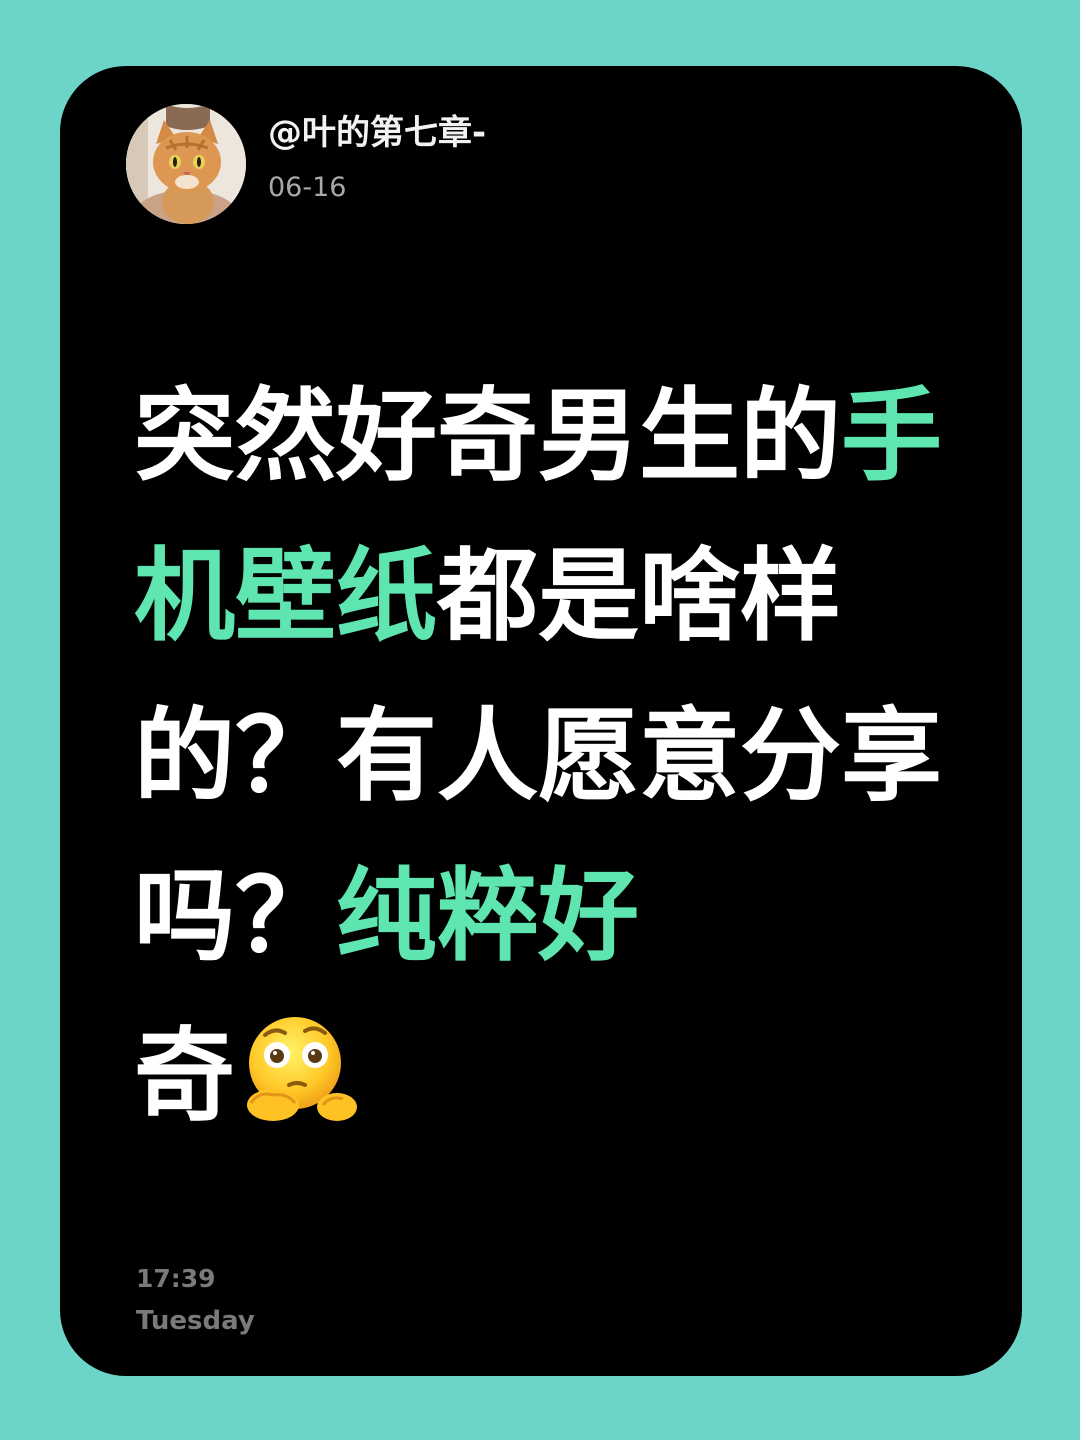 The image size is (1080, 1440). Describe the element at coordinates (176, 1278) in the screenshot. I see `clock-time: 17:39` at that location.